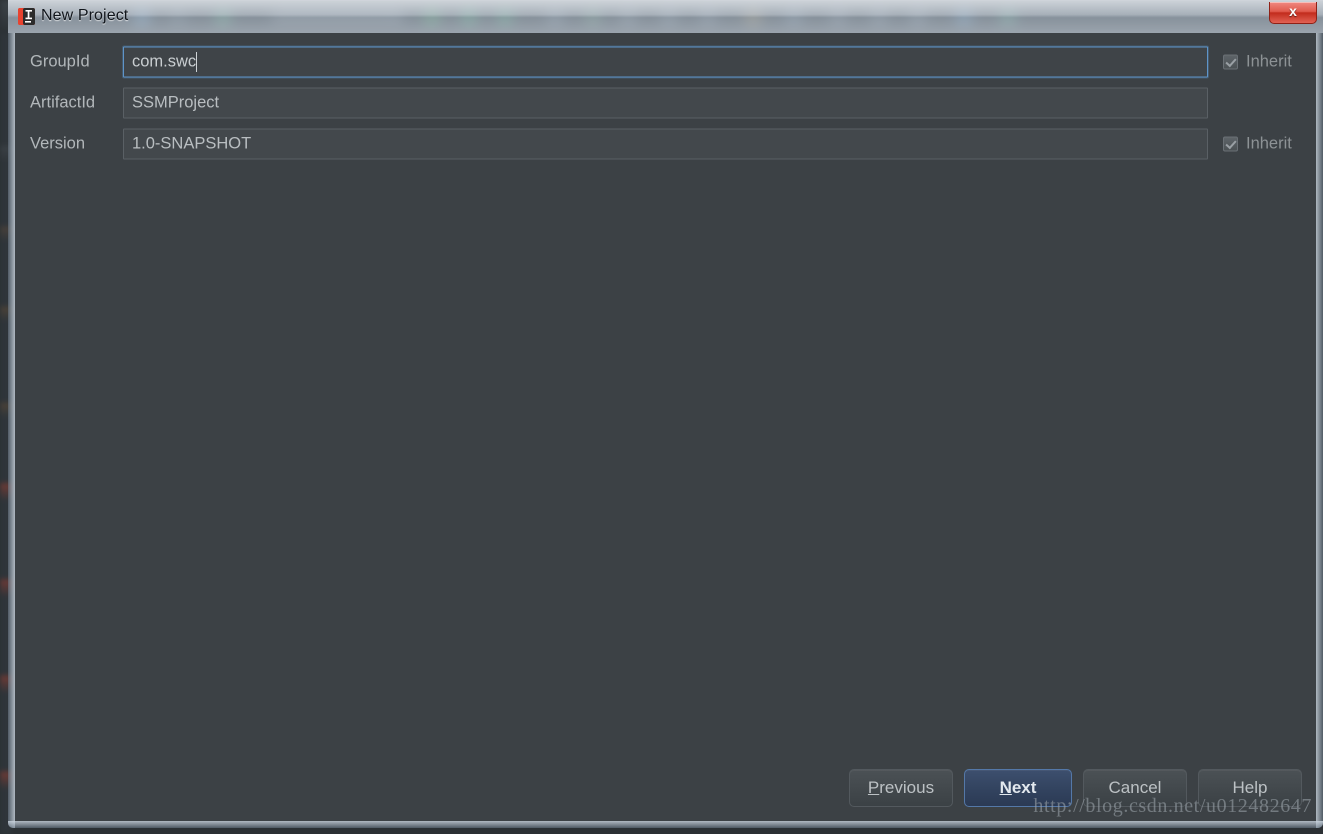 The width and height of the screenshot is (1323, 834). I want to click on groupid-label: GroupId, so click(60, 61).